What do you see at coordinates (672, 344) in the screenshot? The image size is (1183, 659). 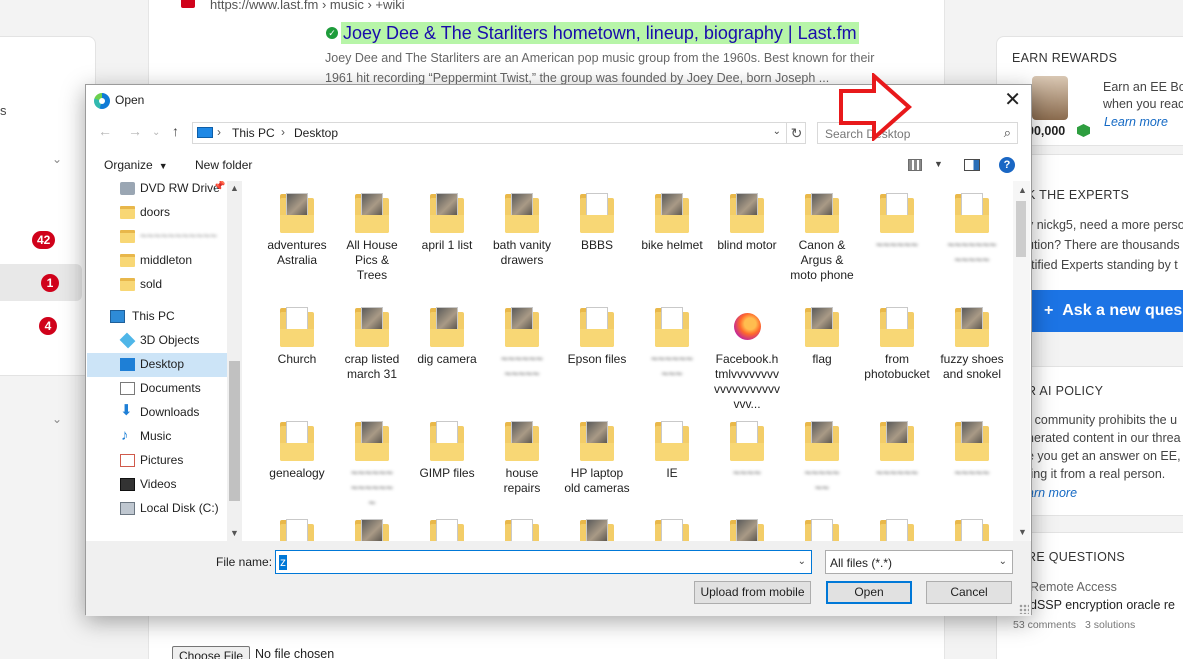 I see `folder-item: ~~~~~~ ~~~` at bounding box center [672, 344].